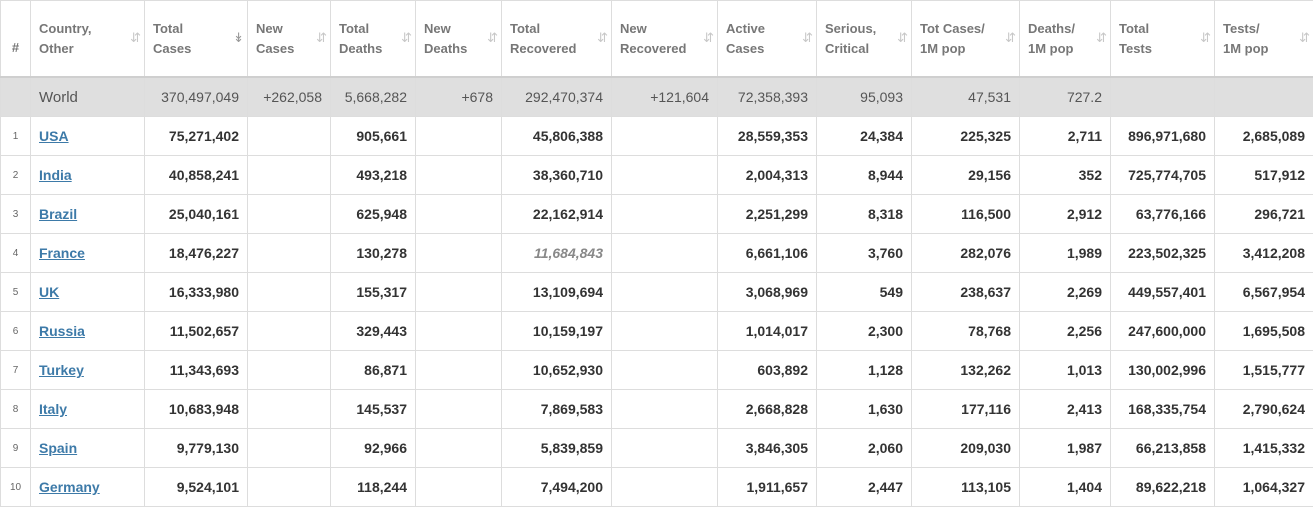 The image size is (1313, 507). I want to click on active-cases-cell: 603,892, so click(767, 370).